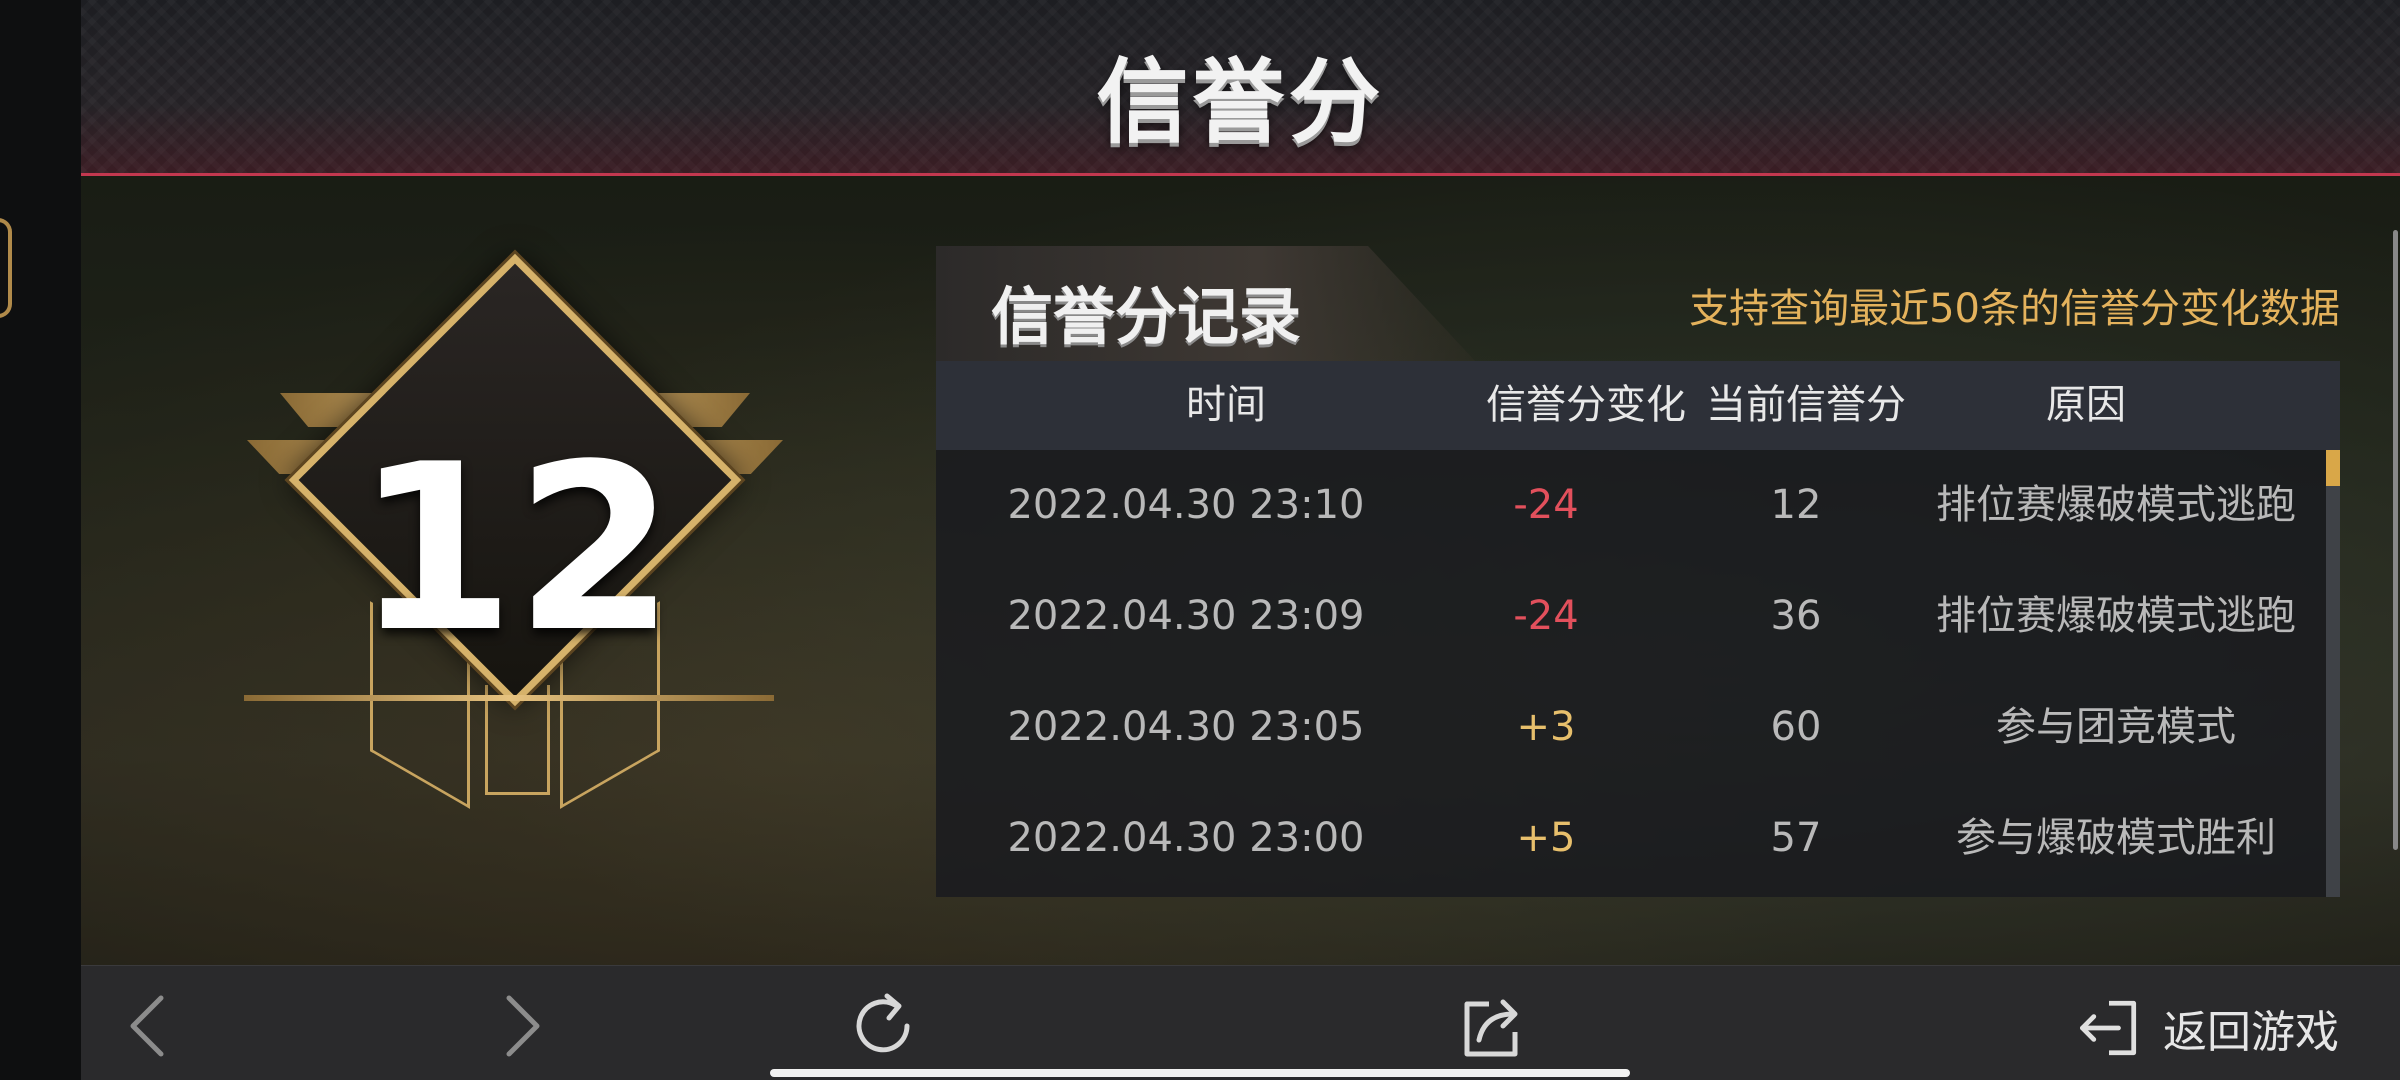 Image resolution: width=2400 pixels, height=1080 pixels. Describe the element at coordinates (2014, 309) in the screenshot. I see `records-note: 支持查询最近50条的信誉分变化数据` at that location.